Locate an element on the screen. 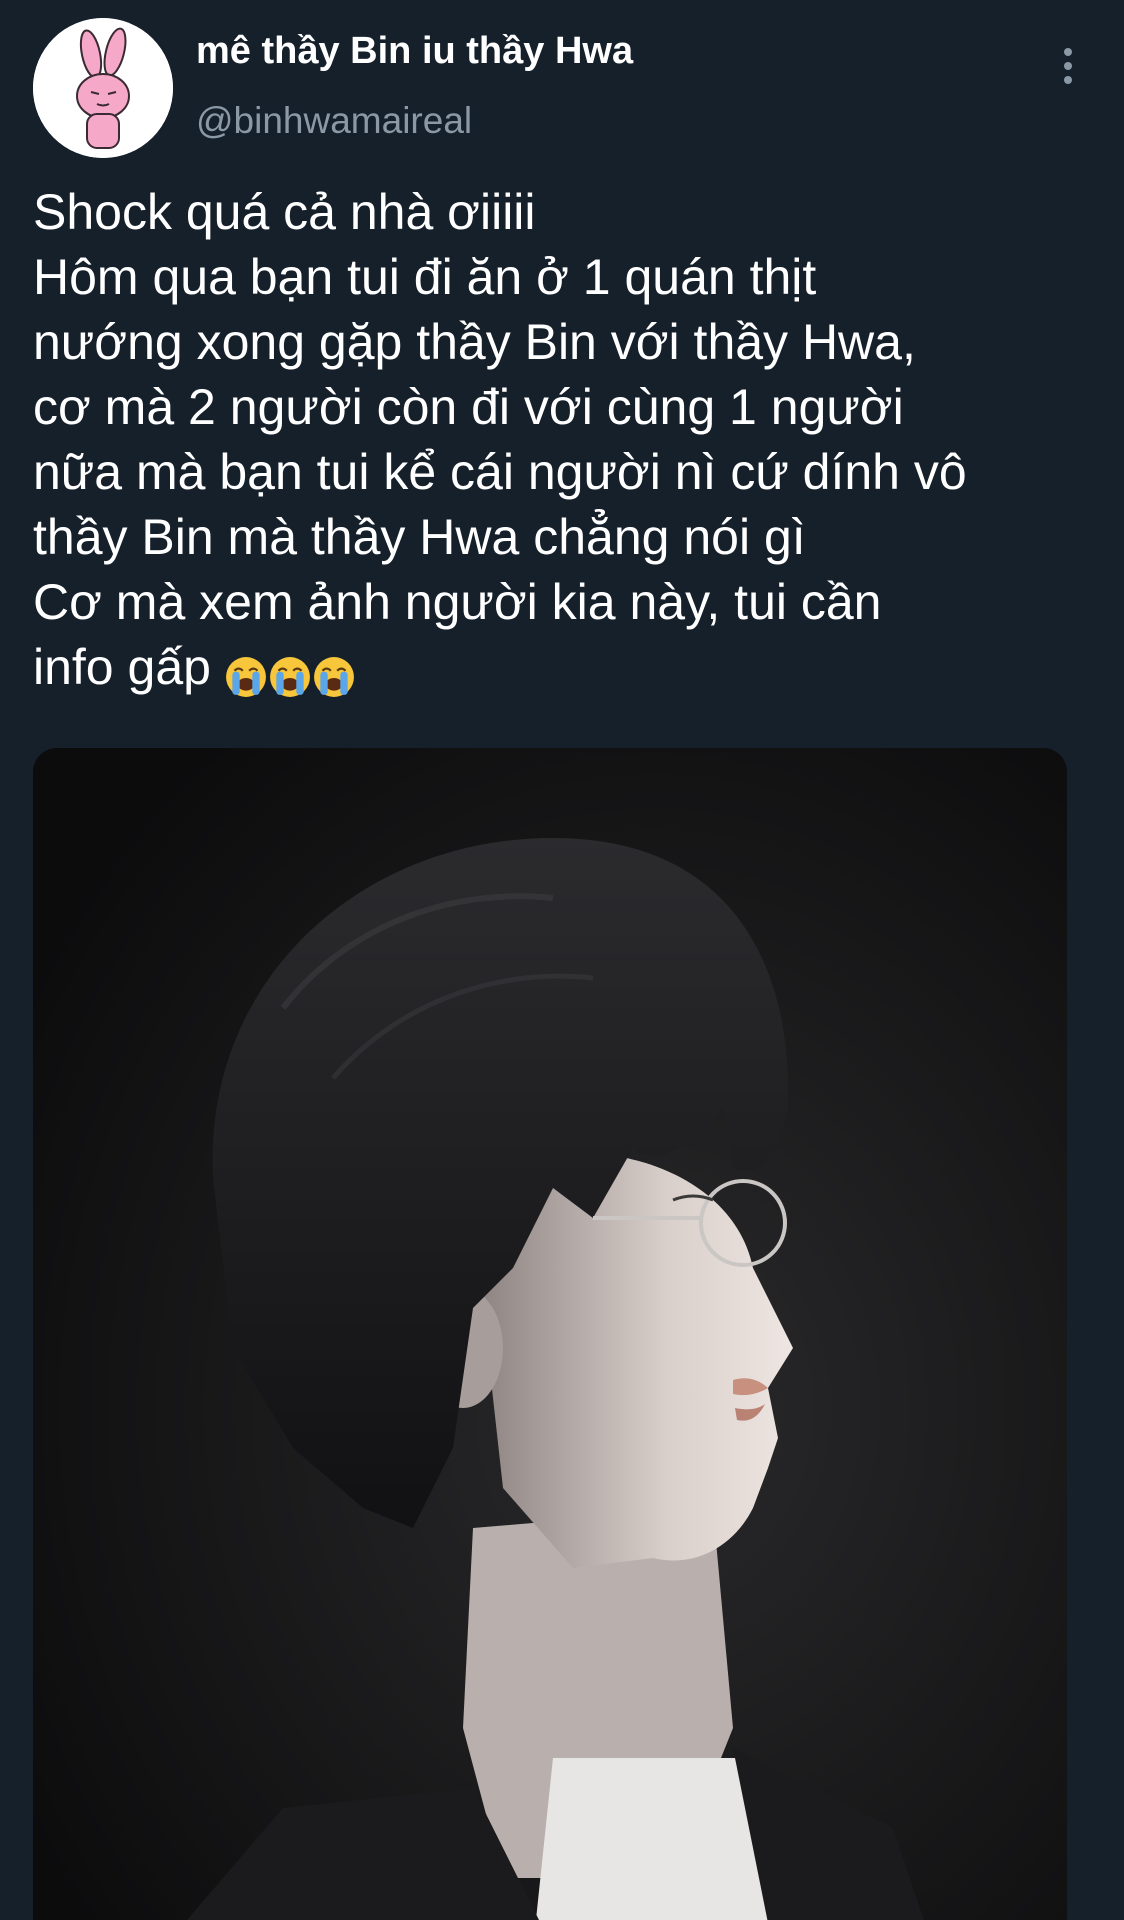 Image resolution: width=1124 pixels, height=1920 pixels. tweet-line: info gấp is located at coordinates (122, 667).